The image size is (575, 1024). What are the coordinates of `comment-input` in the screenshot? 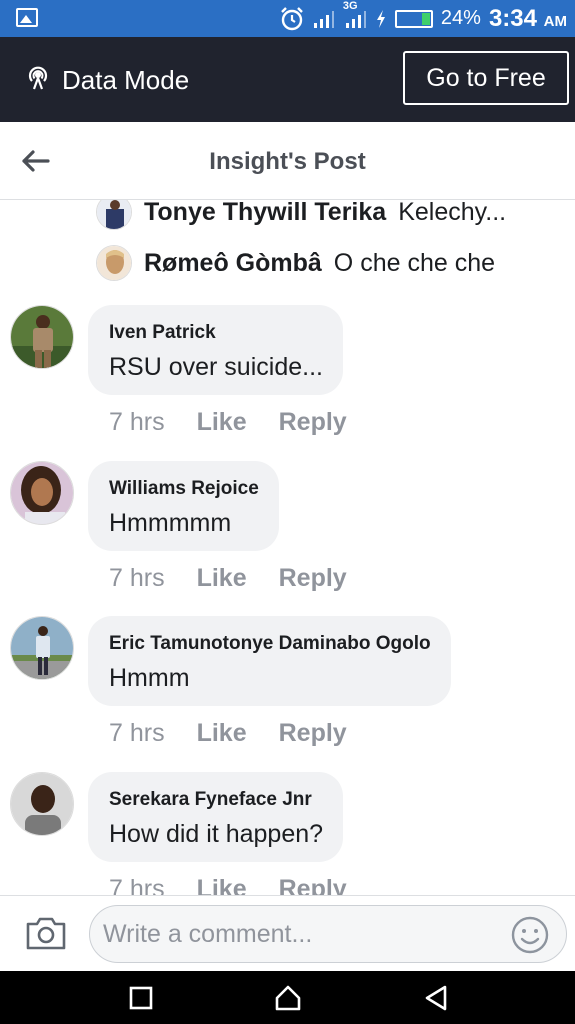 It's located at (328, 934).